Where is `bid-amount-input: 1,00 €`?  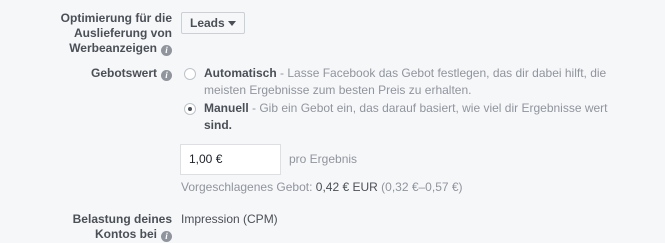 bid-amount-input: 1,00 € is located at coordinates (230, 159).